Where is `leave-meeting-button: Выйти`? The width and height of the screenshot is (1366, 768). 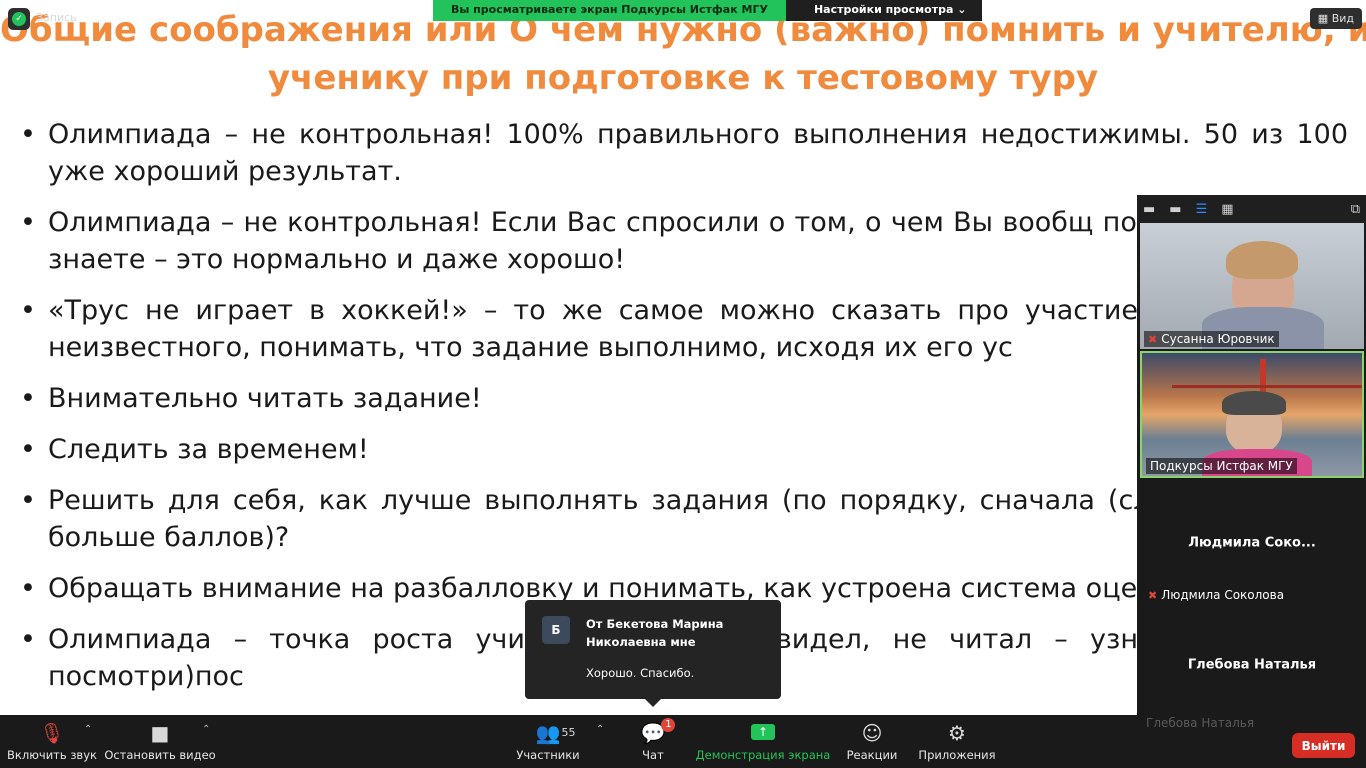
leave-meeting-button: Выйти is located at coordinates (1323, 745).